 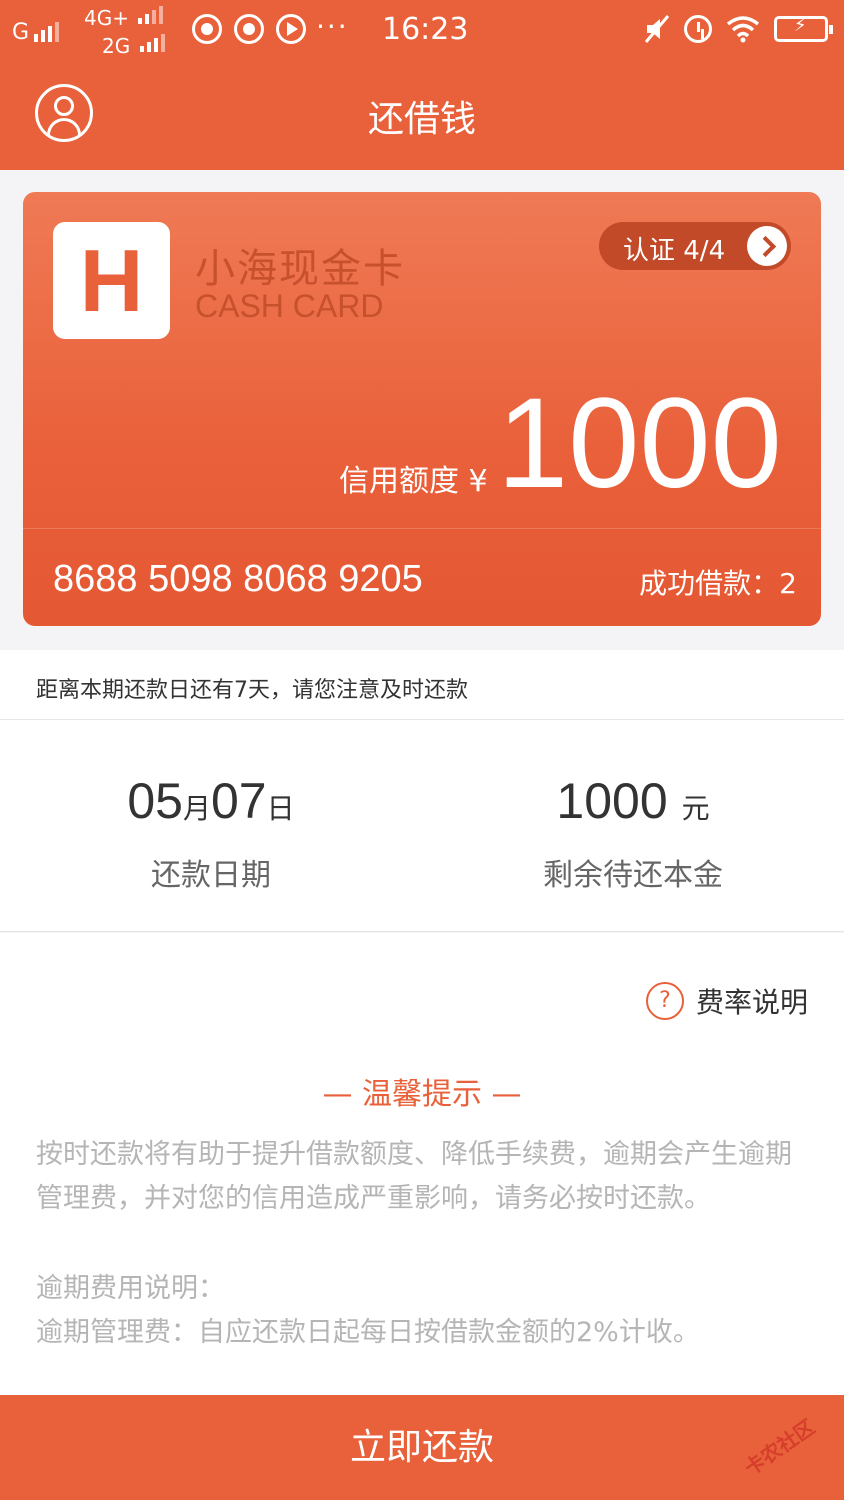 I want to click on card-number: 8688 5098 8068 9205, so click(x=238, y=579).